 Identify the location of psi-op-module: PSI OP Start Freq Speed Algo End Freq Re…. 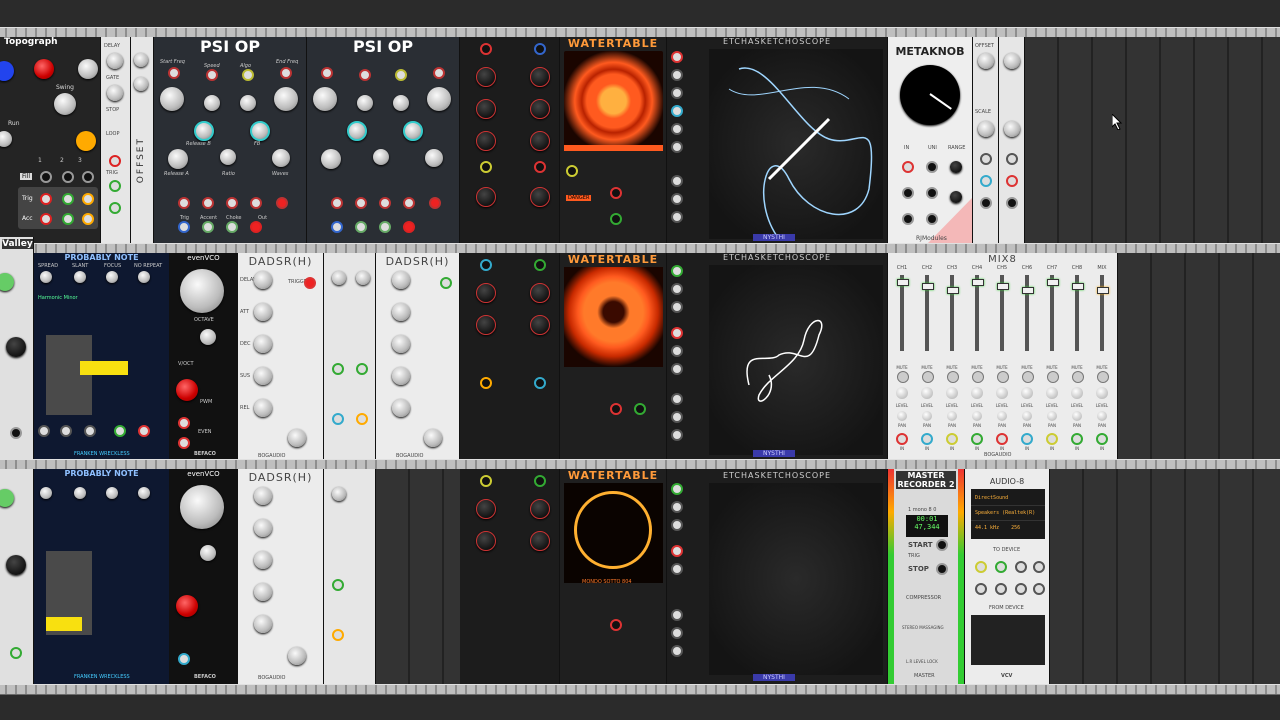
(230, 140).